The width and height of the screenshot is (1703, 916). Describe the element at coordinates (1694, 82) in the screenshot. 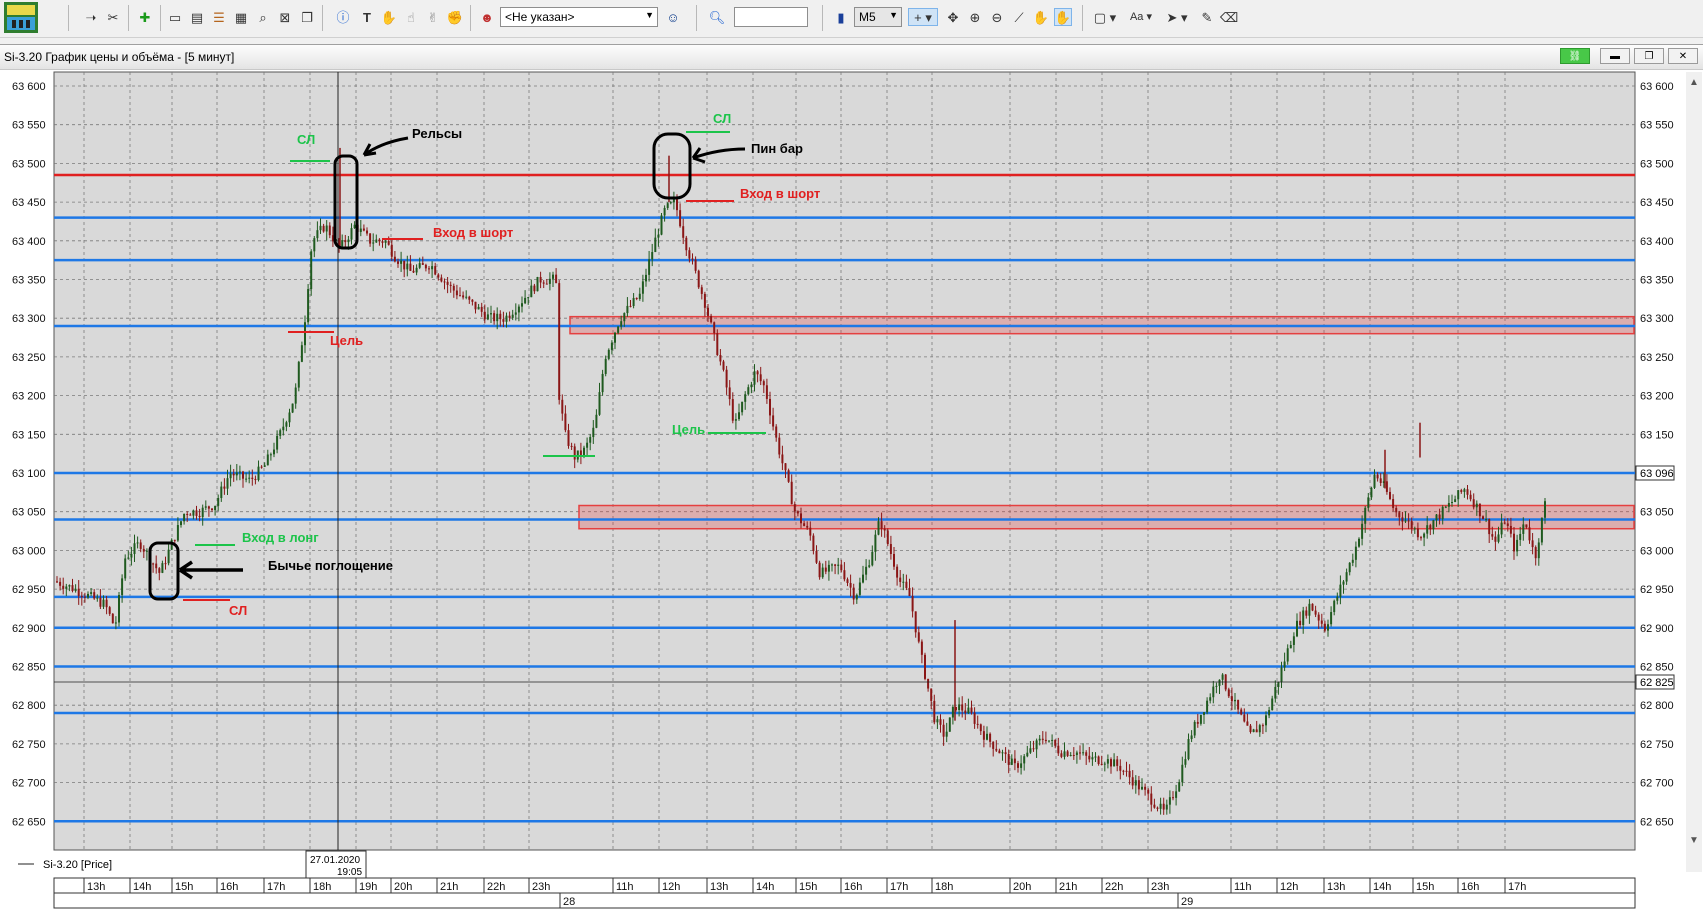

I see `scroll-up-icon: ▲` at that location.